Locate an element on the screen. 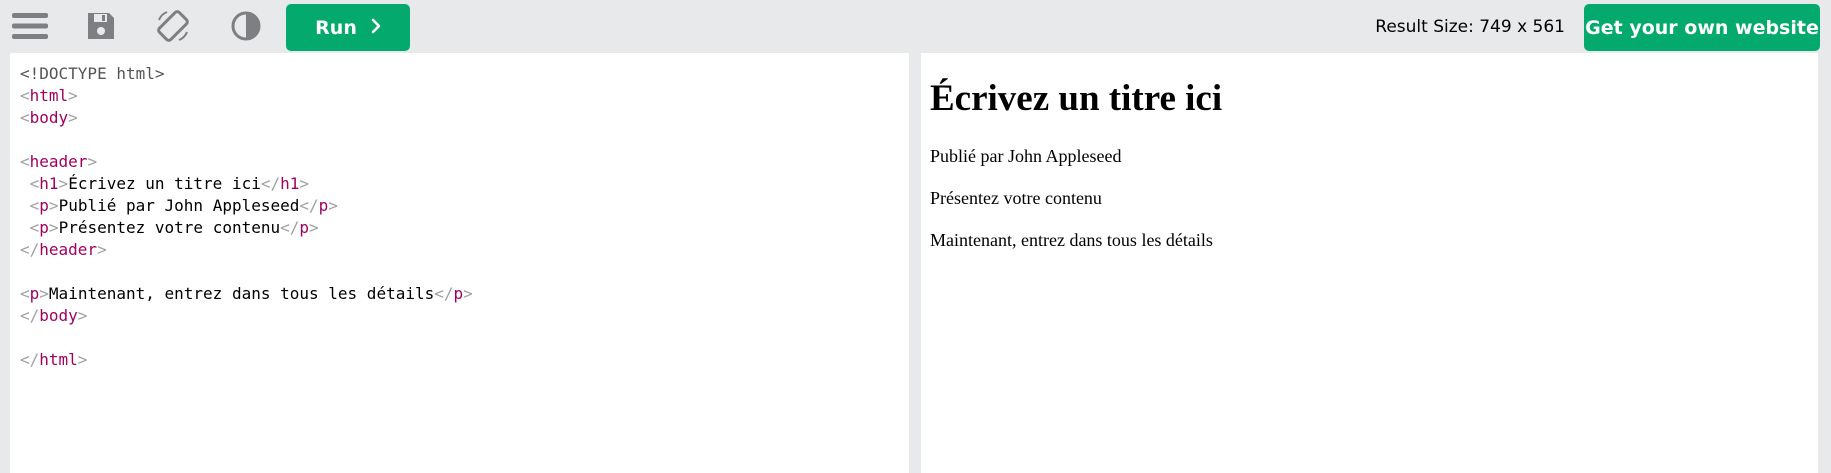 Image resolution: width=1831 pixels, height=473 pixels. save-icon is located at coordinates (101, 26).